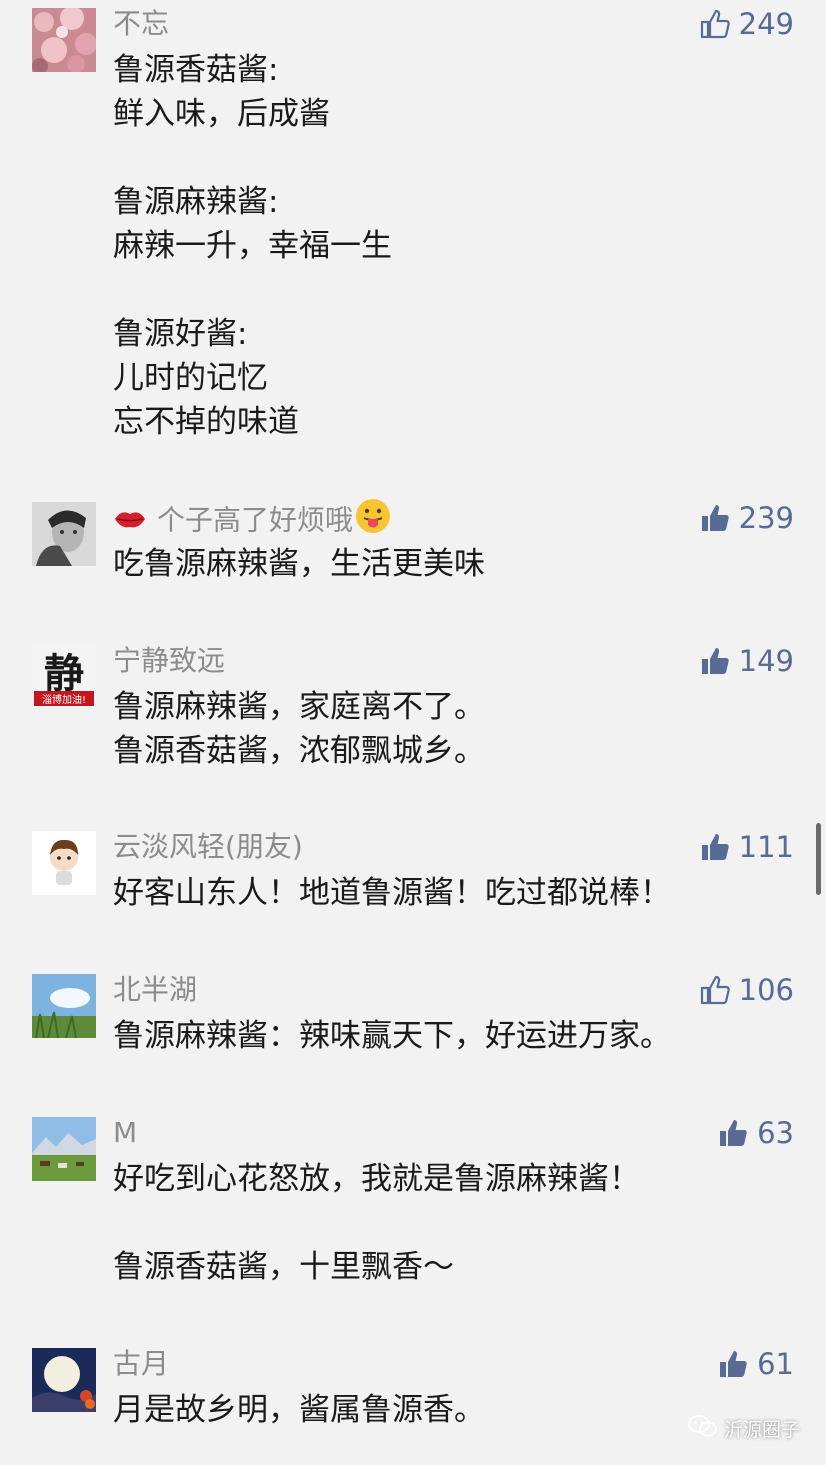  What do you see at coordinates (775, 1133) in the screenshot?
I see `like-count: 63` at bounding box center [775, 1133].